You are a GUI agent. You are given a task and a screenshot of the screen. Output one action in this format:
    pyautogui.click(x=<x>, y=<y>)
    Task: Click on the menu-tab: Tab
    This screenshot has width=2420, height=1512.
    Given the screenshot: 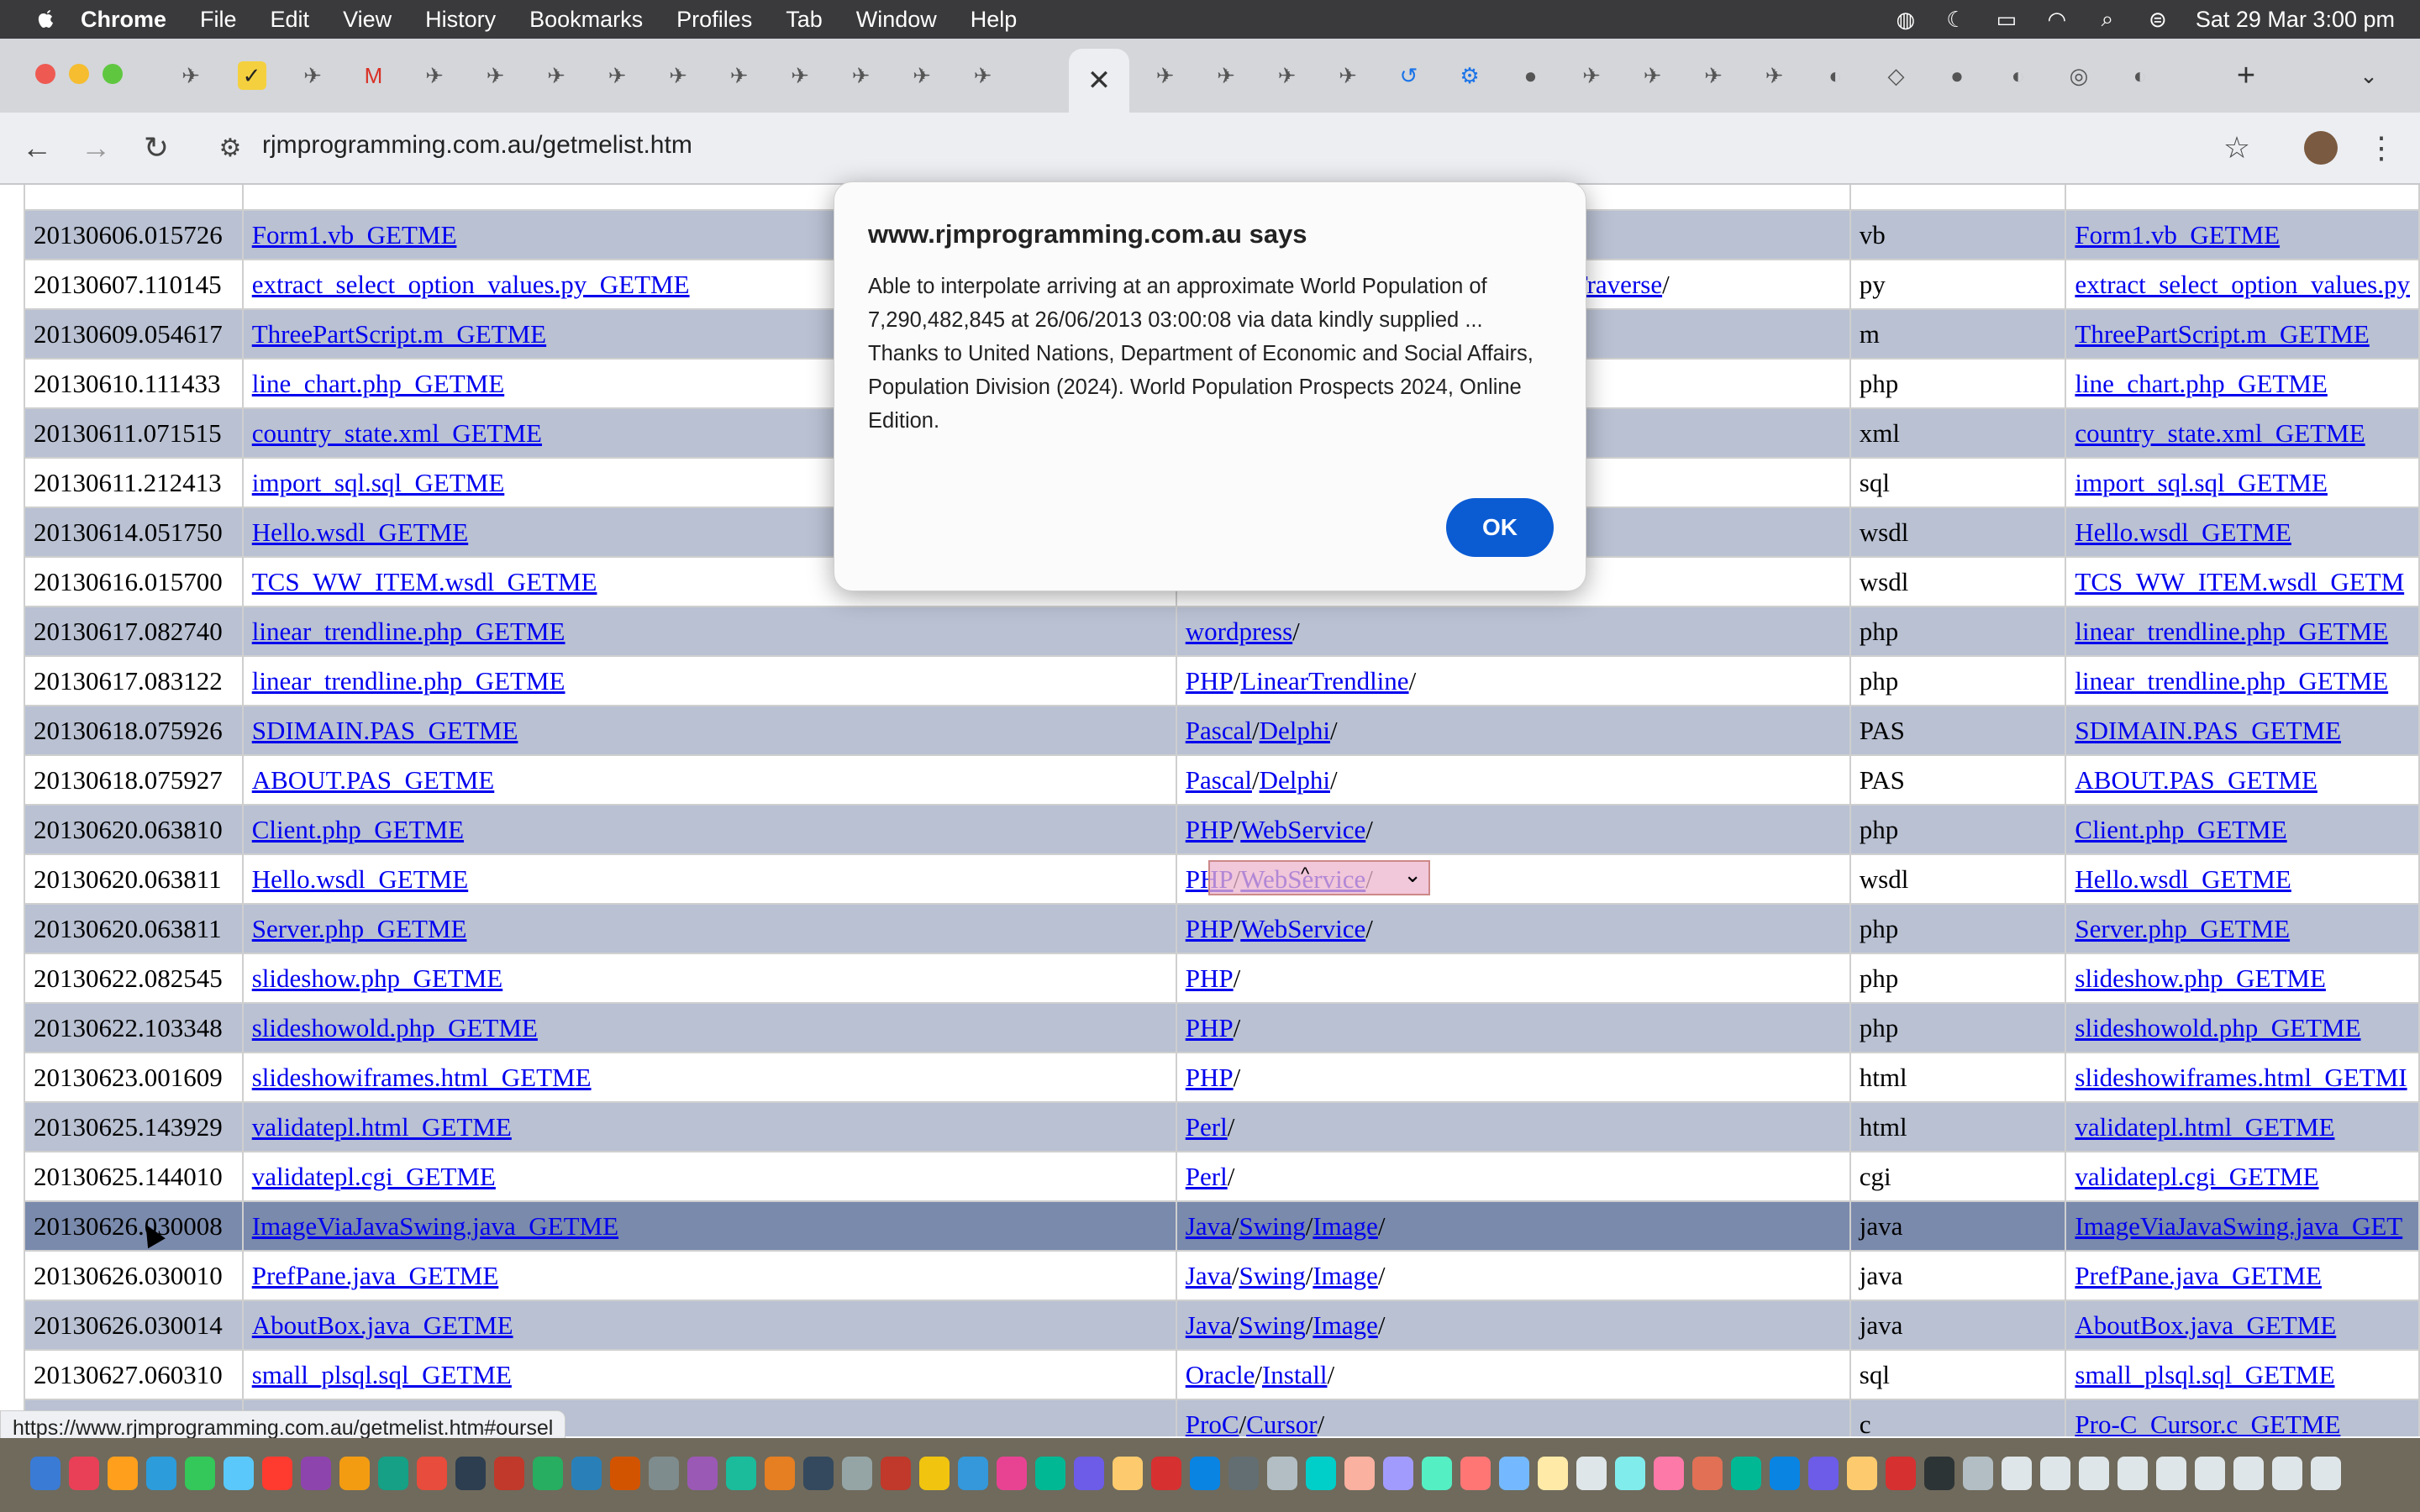 What is the action you would take?
    pyautogui.click(x=804, y=20)
    